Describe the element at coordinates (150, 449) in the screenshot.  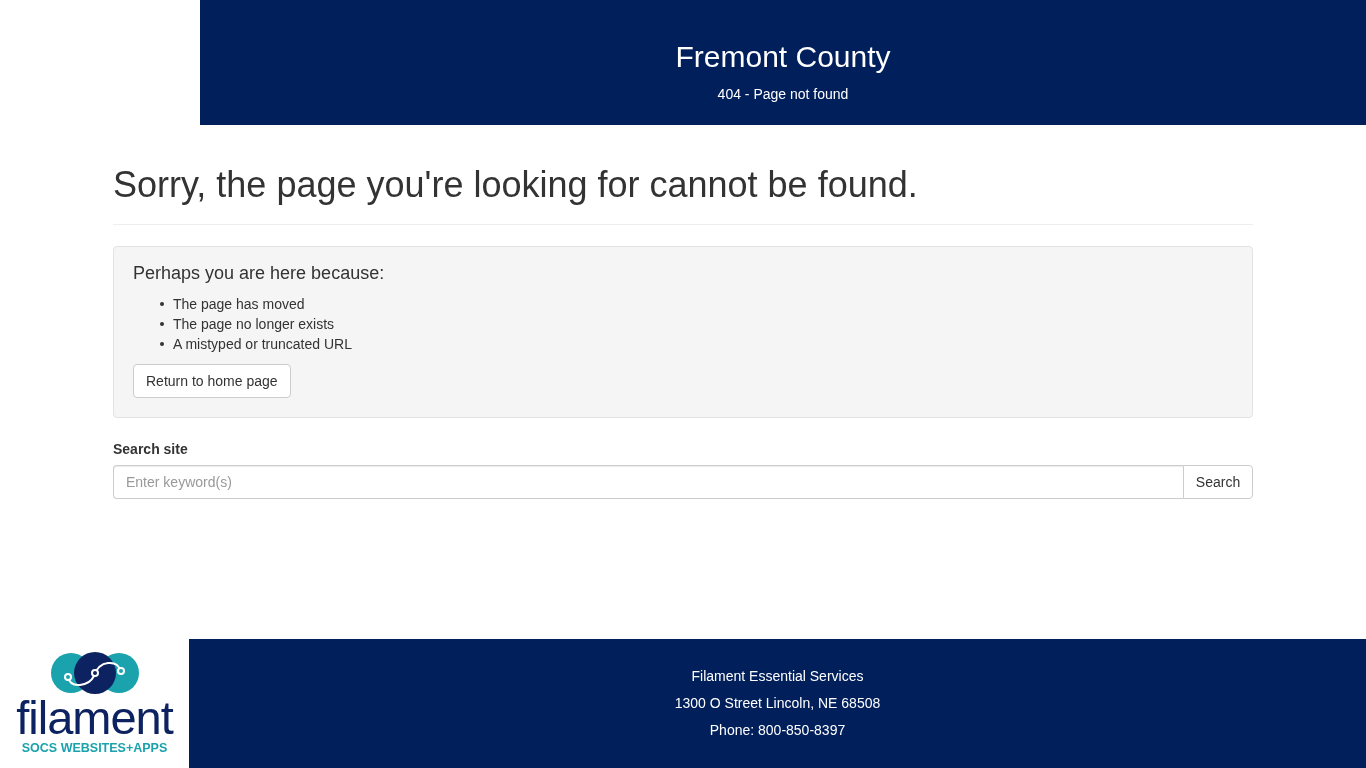
I see `search-label: Search site` at that location.